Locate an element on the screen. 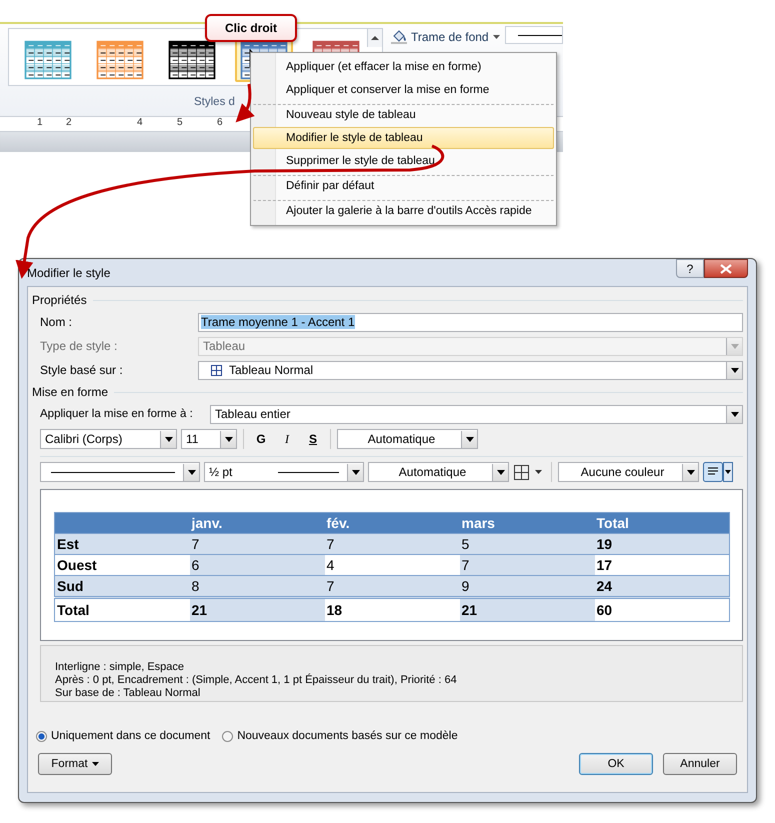 This screenshot has width=775, height=823. table-cell: Ouest is located at coordinates (122, 565).